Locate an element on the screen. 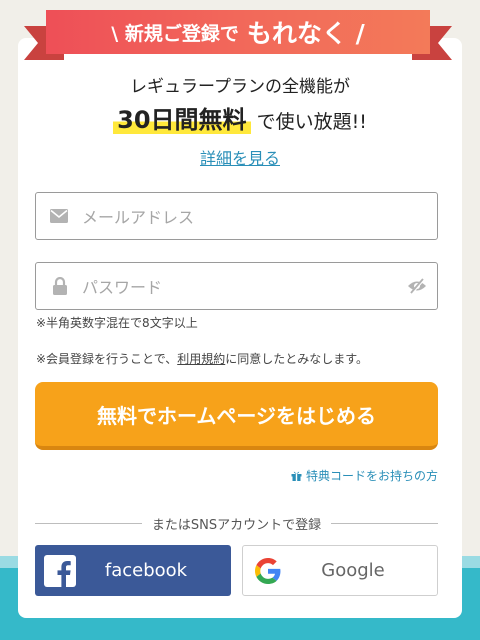 The image size is (480, 640). google-button: Google is located at coordinates (340, 570).